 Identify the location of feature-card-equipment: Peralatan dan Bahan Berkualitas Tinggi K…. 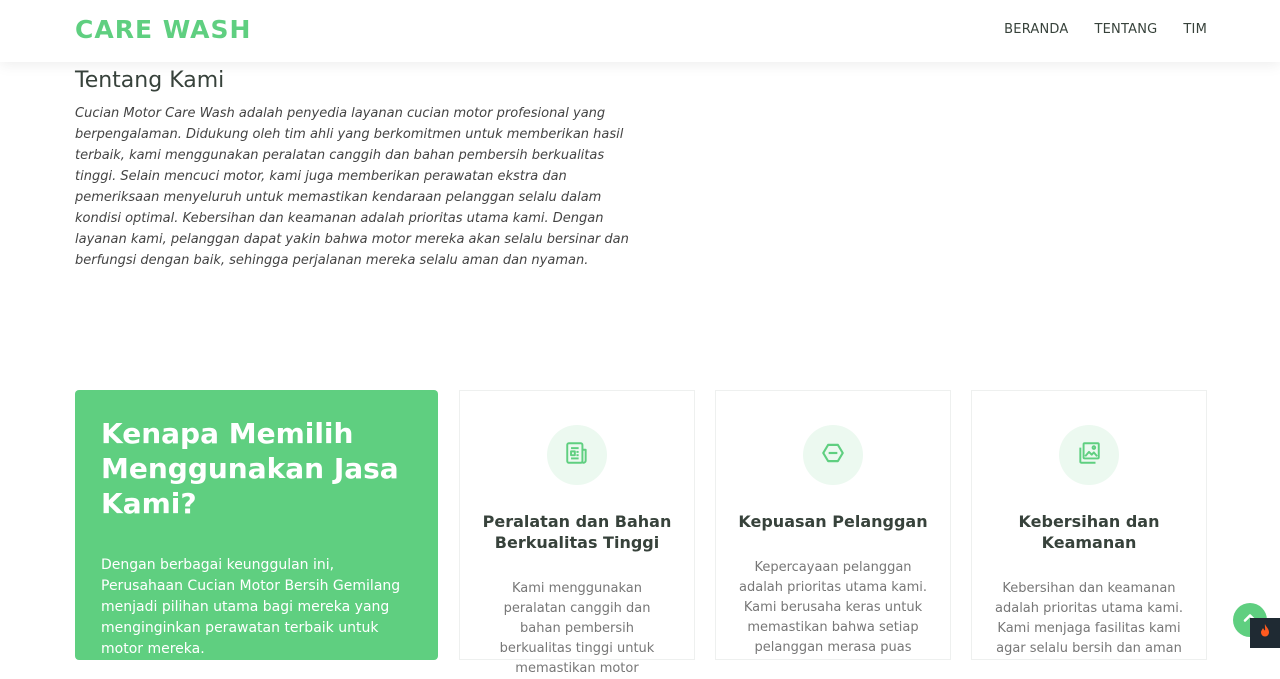
(577, 533).